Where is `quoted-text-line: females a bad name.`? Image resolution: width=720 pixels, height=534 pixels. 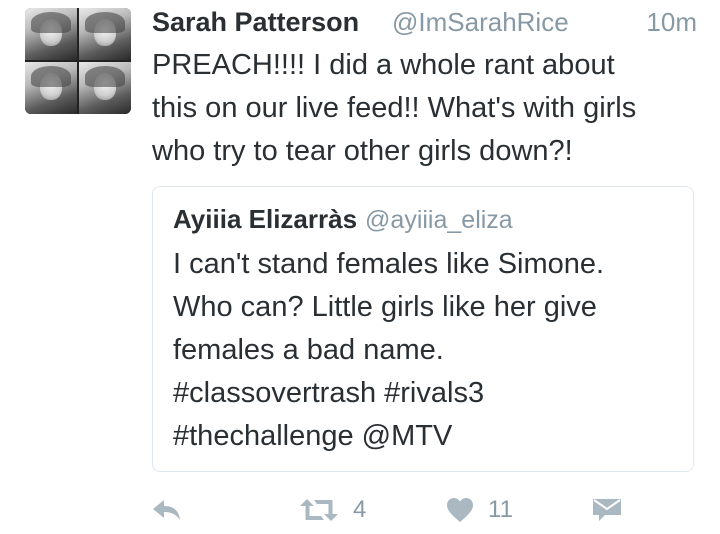 quoted-text-line: females a bad name. is located at coordinates (308, 350).